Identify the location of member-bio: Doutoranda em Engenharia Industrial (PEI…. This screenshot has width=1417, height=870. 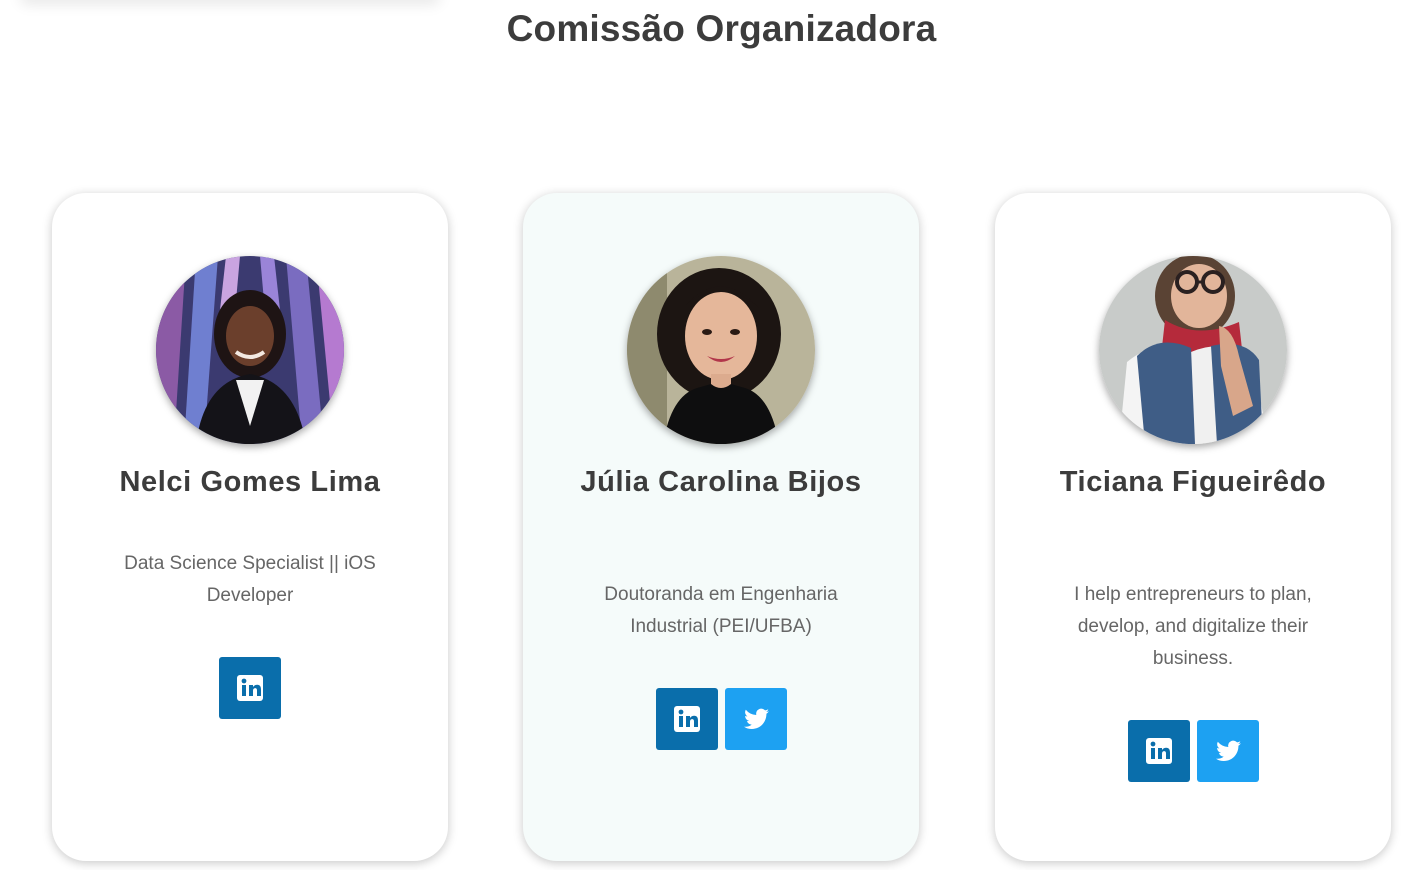
(721, 610).